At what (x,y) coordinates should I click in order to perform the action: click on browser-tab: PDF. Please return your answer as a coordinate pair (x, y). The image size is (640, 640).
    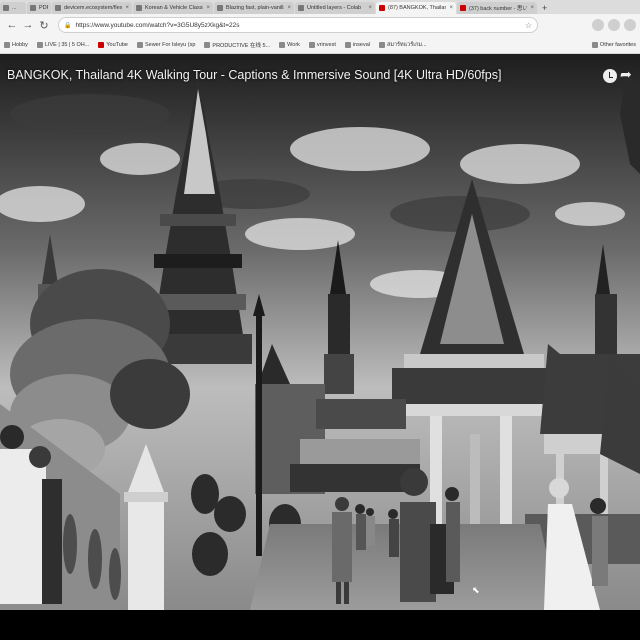
    Looking at the image, I should click on (39, 8).